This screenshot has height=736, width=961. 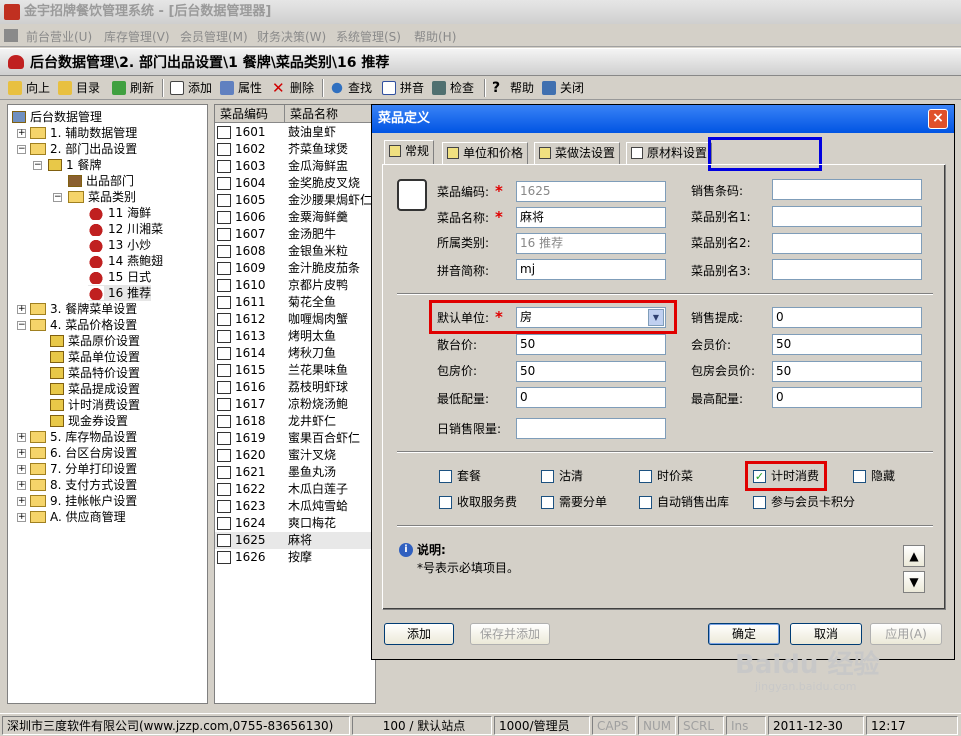 I want to click on tree-item-menu-settings: 3. 餐牌菜单设置, so click(x=83, y=309).